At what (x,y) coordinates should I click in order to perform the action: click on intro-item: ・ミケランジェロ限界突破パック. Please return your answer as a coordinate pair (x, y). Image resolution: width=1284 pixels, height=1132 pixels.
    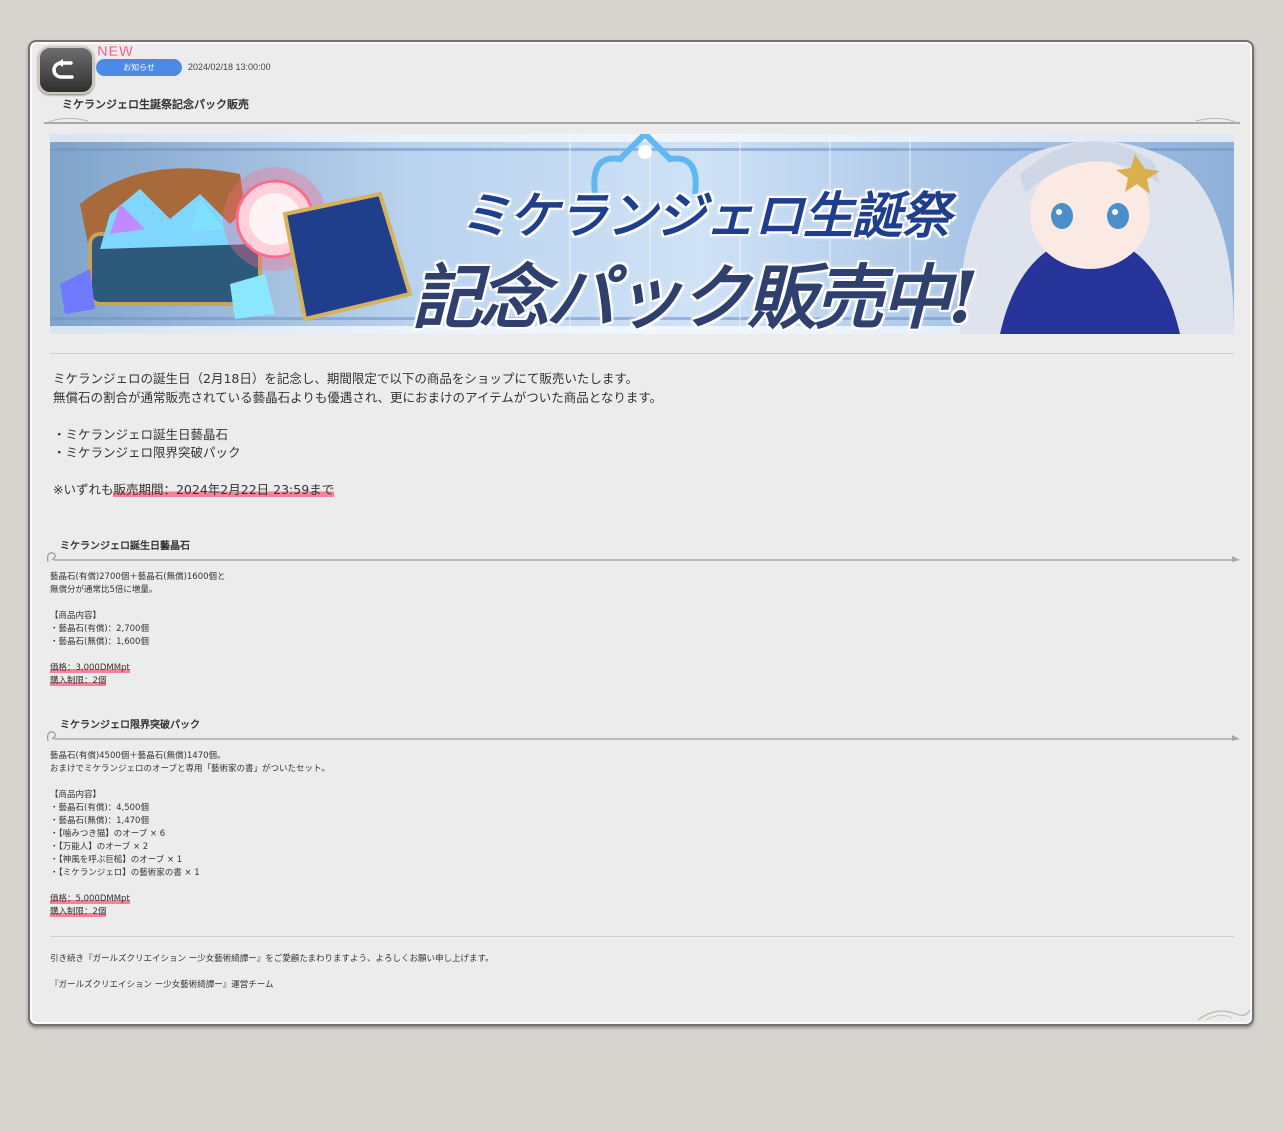
    Looking at the image, I should click on (147, 452).